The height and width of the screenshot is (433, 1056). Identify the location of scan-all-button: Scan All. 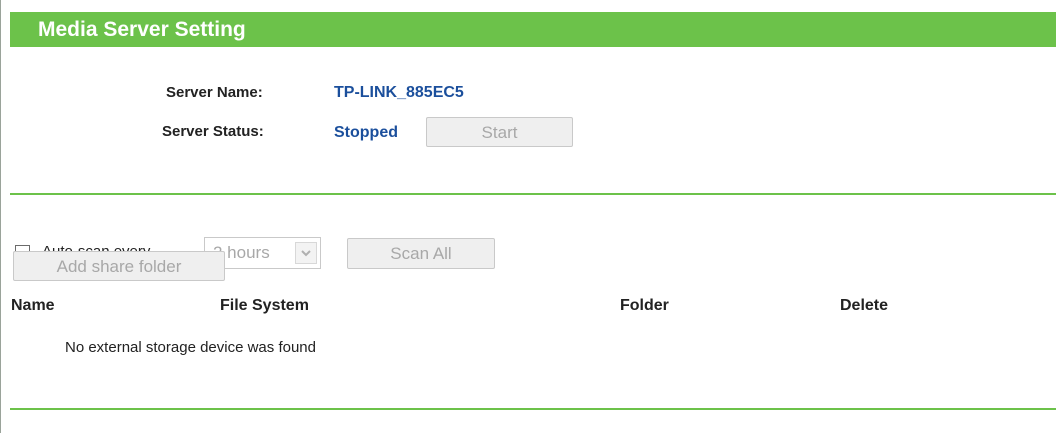
(421, 253).